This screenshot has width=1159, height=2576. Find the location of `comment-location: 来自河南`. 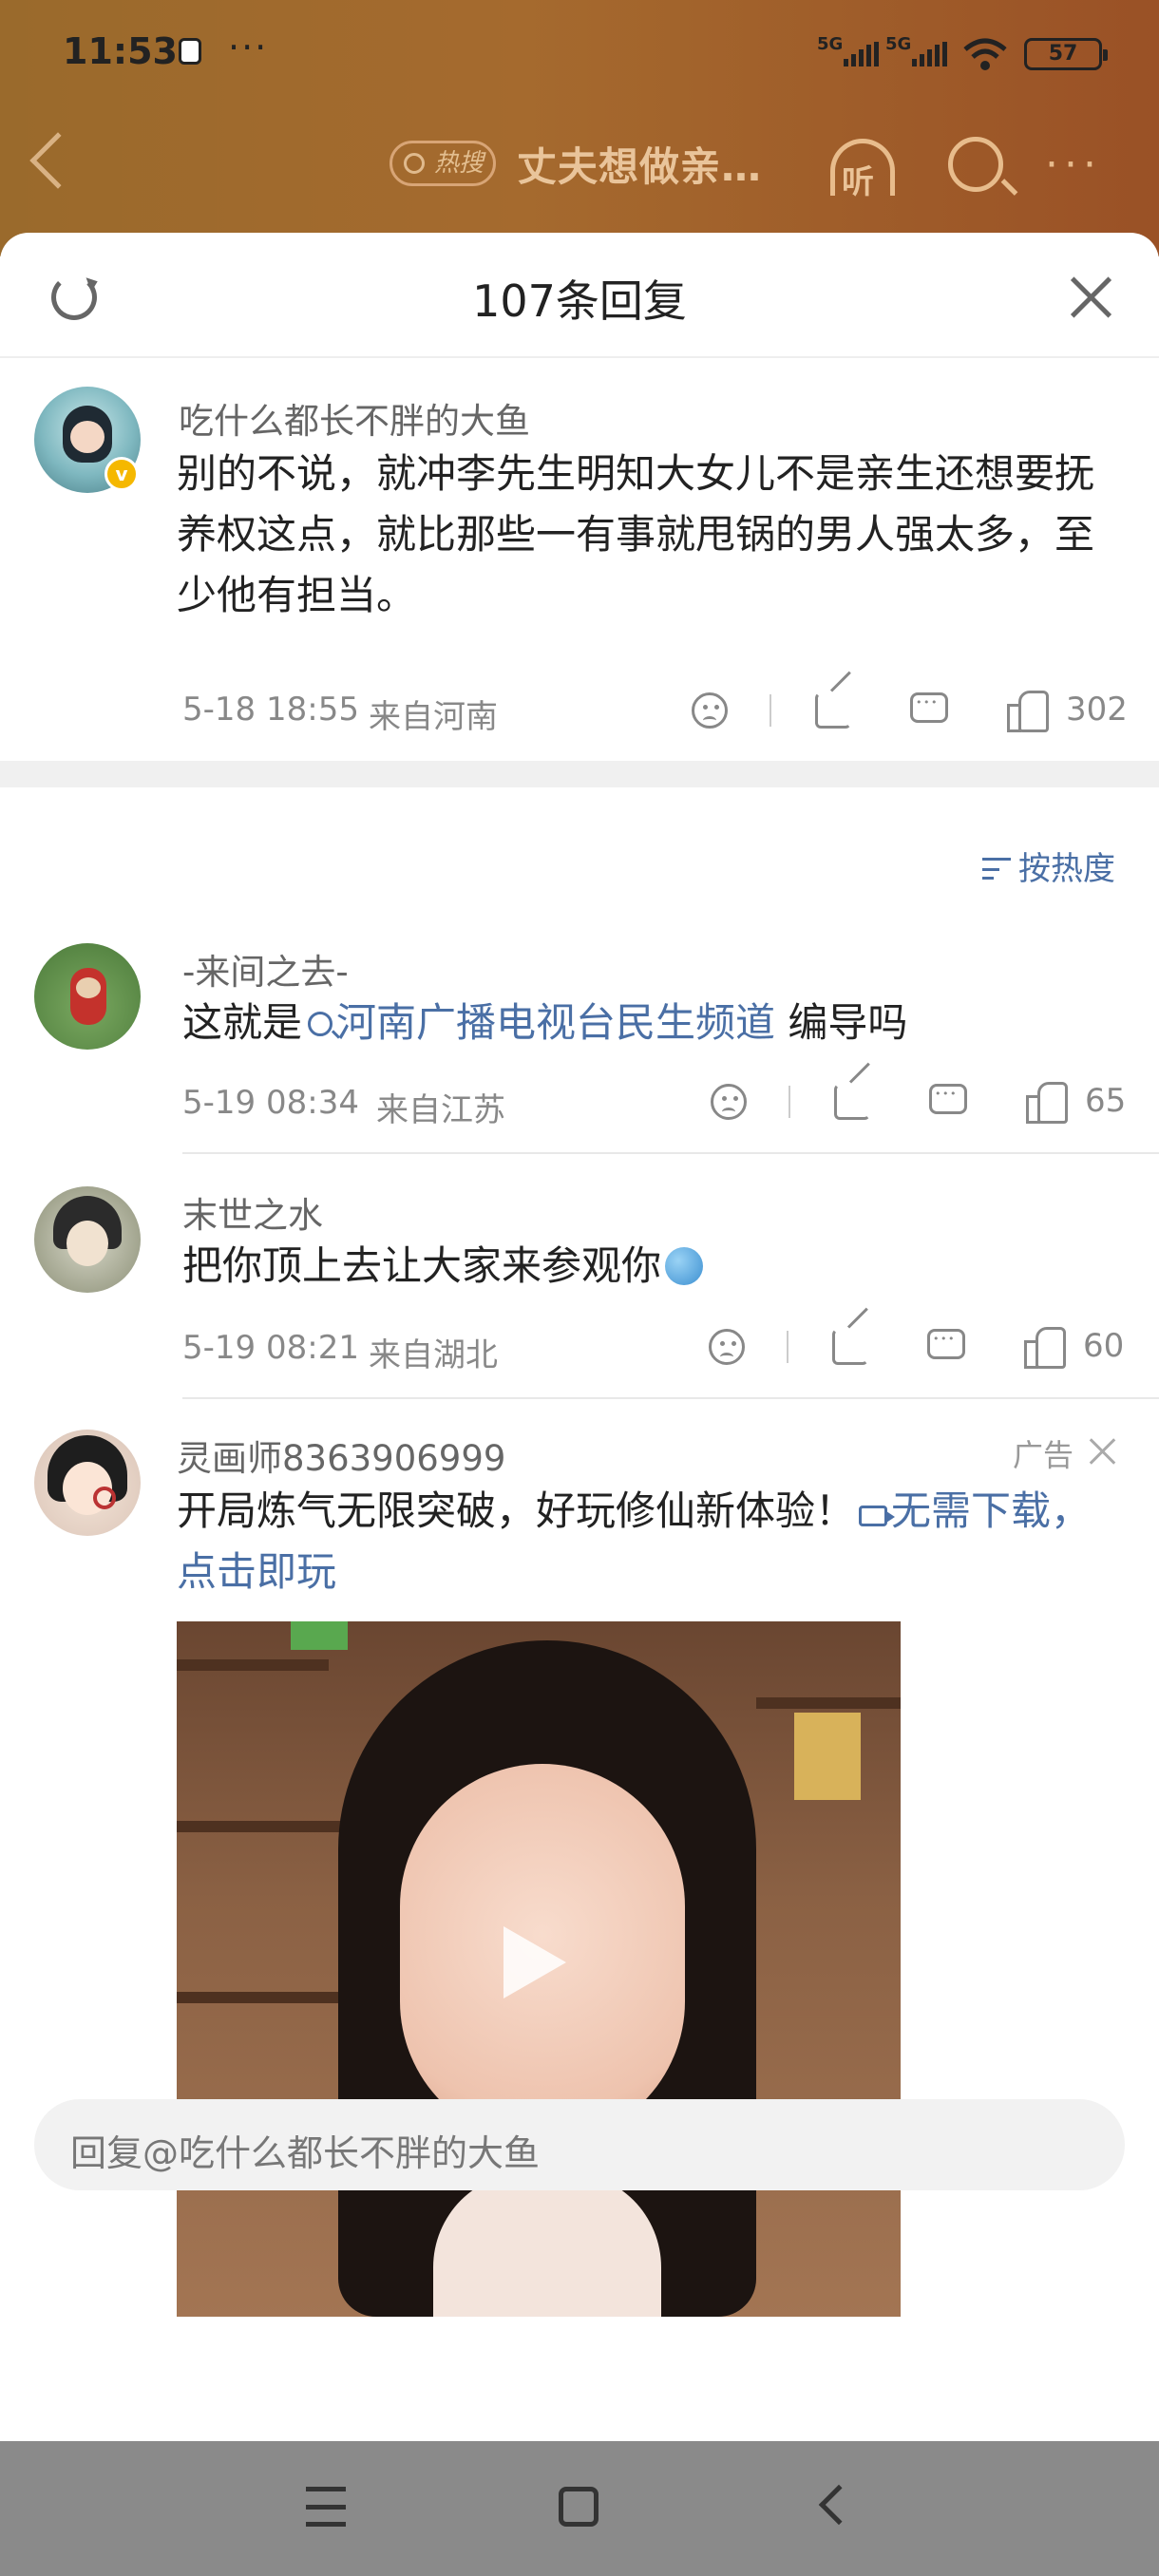

comment-location: 来自河南 is located at coordinates (433, 717).